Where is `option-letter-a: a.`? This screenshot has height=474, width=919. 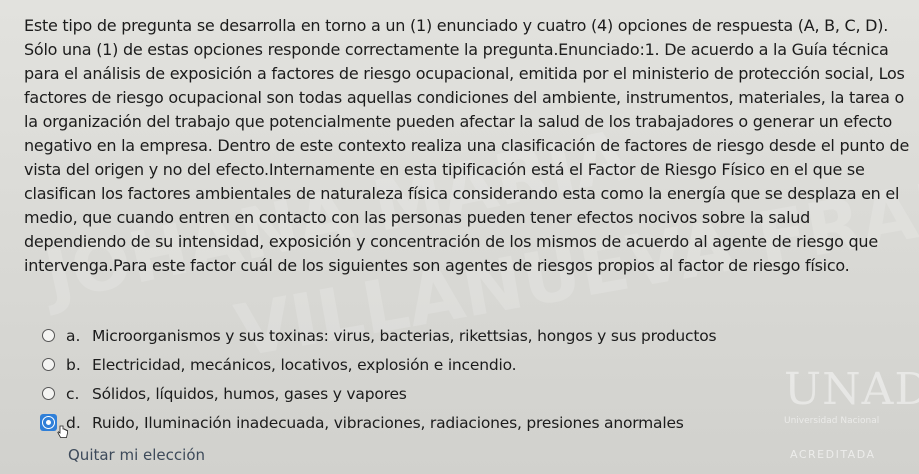
option-letter-a: a. is located at coordinates (73, 335).